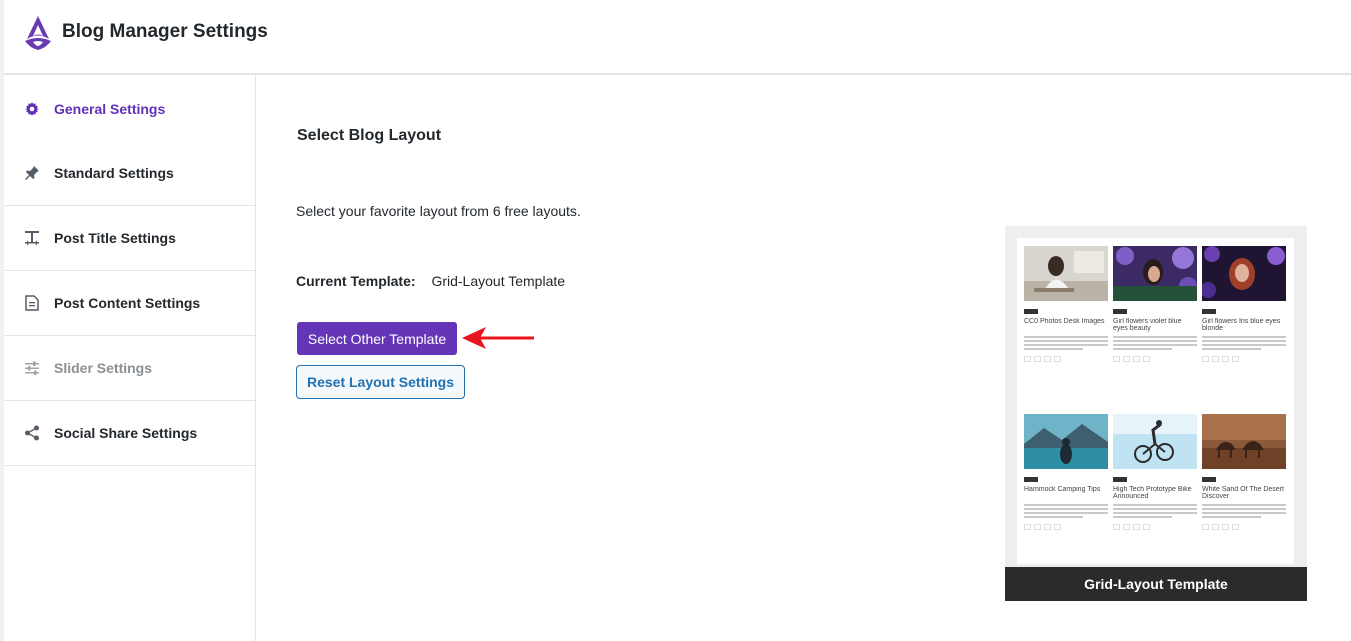  I want to click on sidebar-item-slider-settings: Slider Settings, so click(129, 368).